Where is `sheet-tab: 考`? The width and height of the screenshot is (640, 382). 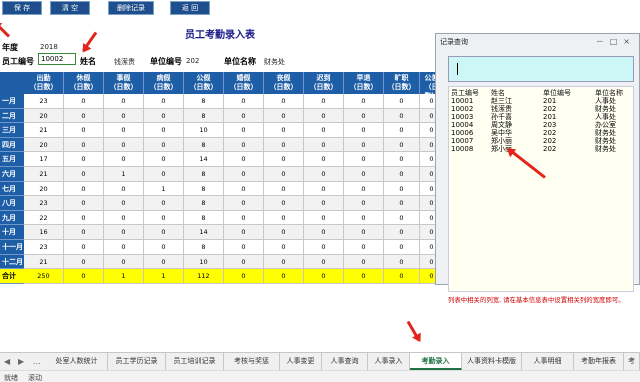
sheet-tab: 考 is located at coordinates (632, 361).